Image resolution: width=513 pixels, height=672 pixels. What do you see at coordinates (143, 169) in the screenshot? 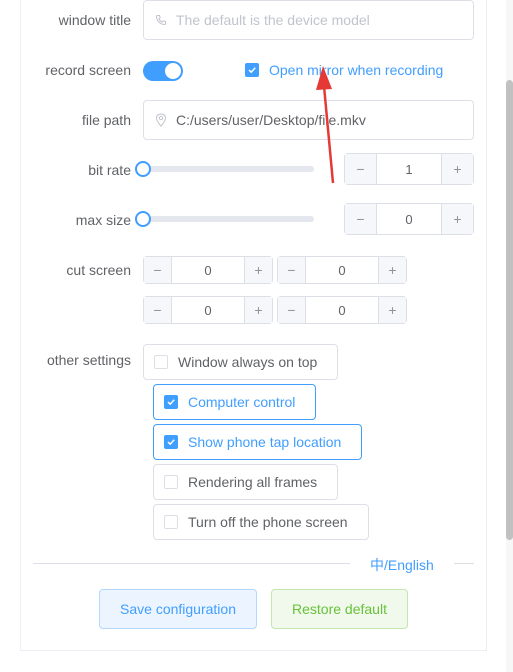
I see `bit-rate-slider-handle` at bounding box center [143, 169].